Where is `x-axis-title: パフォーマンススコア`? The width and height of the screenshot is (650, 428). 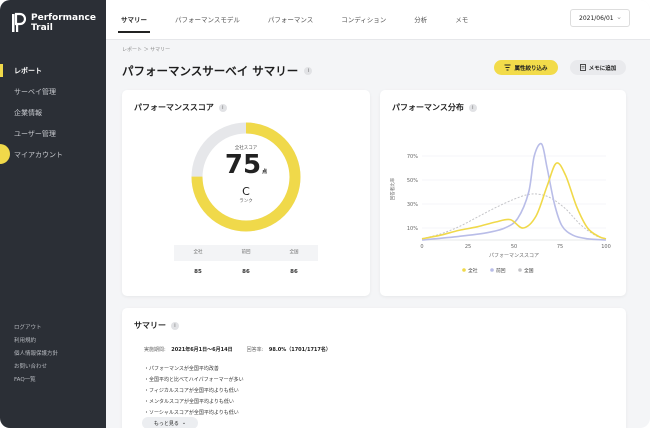
x-axis-title: パフォーマンススコア is located at coordinates (514, 256).